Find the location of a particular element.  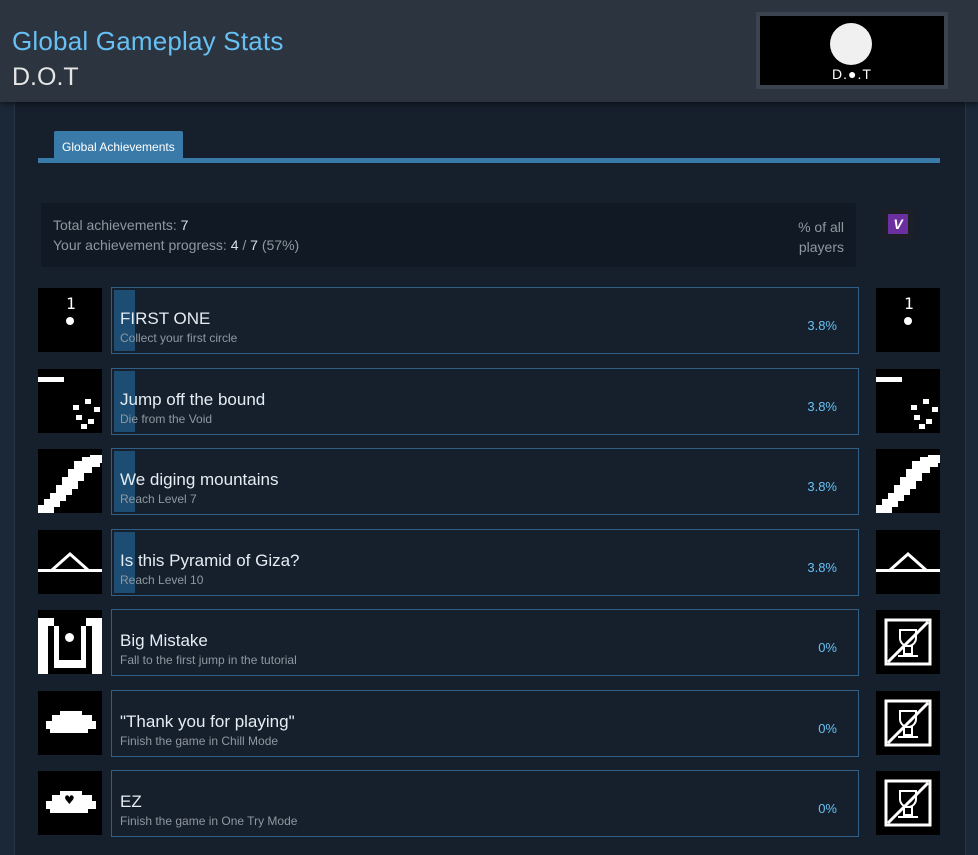

game-name: D.O.T is located at coordinates (45, 77).